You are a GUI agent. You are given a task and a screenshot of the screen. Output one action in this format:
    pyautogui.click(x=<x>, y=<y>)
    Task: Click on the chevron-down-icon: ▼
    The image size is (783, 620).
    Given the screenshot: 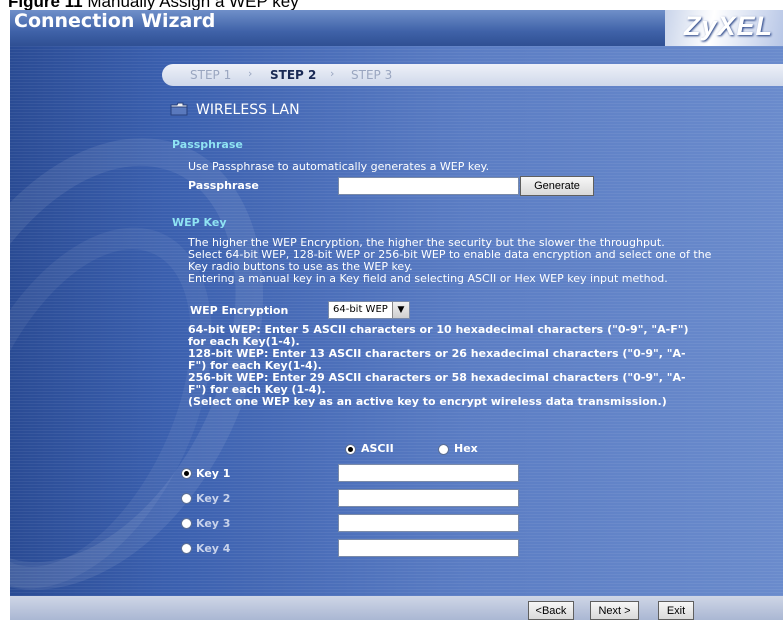 What is the action you would take?
    pyautogui.click(x=400, y=310)
    